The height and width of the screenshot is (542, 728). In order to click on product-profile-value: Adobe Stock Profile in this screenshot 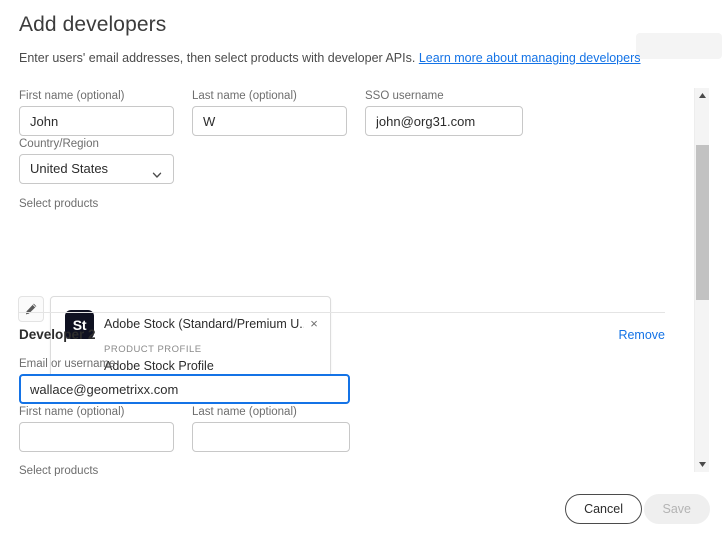, I will do `click(159, 366)`.